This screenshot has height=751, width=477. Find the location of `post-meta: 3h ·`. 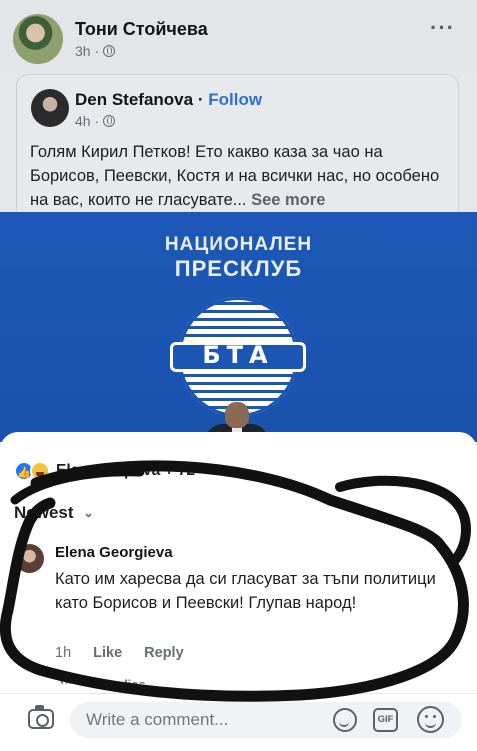

post-meta: 3h · is located at coordinates (95, 51).